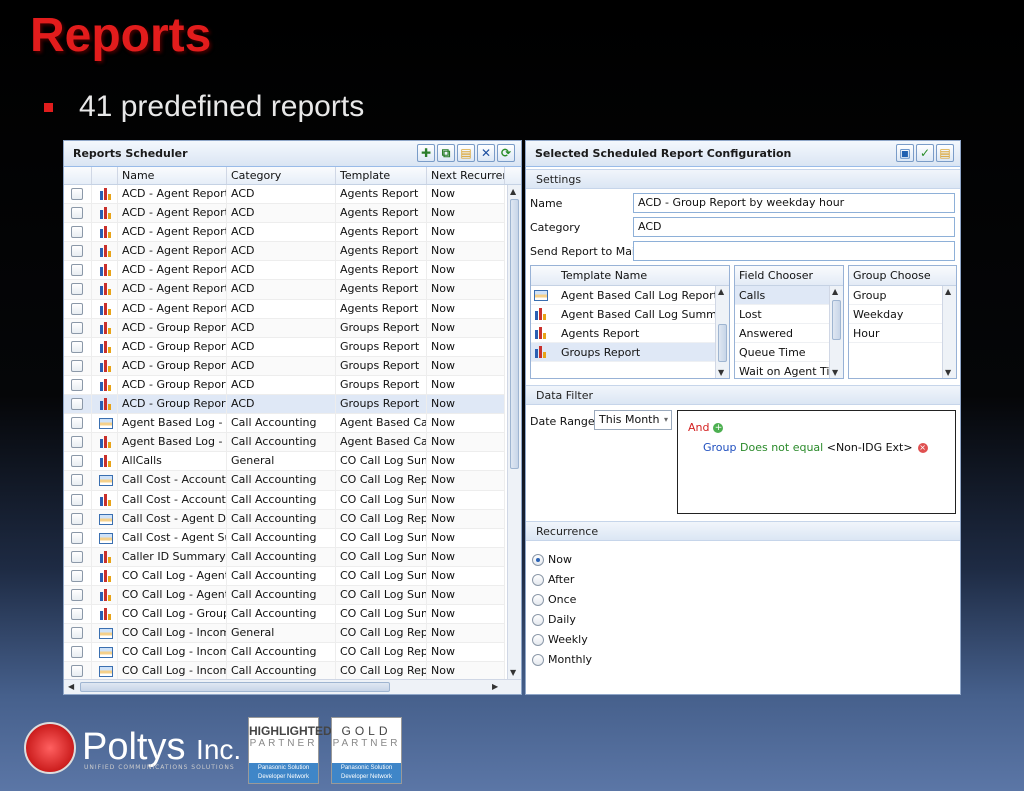  What do you see at coordinates (789, 333) in the screenshot?
I see `field-item: Answered` at bounding box center [789, 333].